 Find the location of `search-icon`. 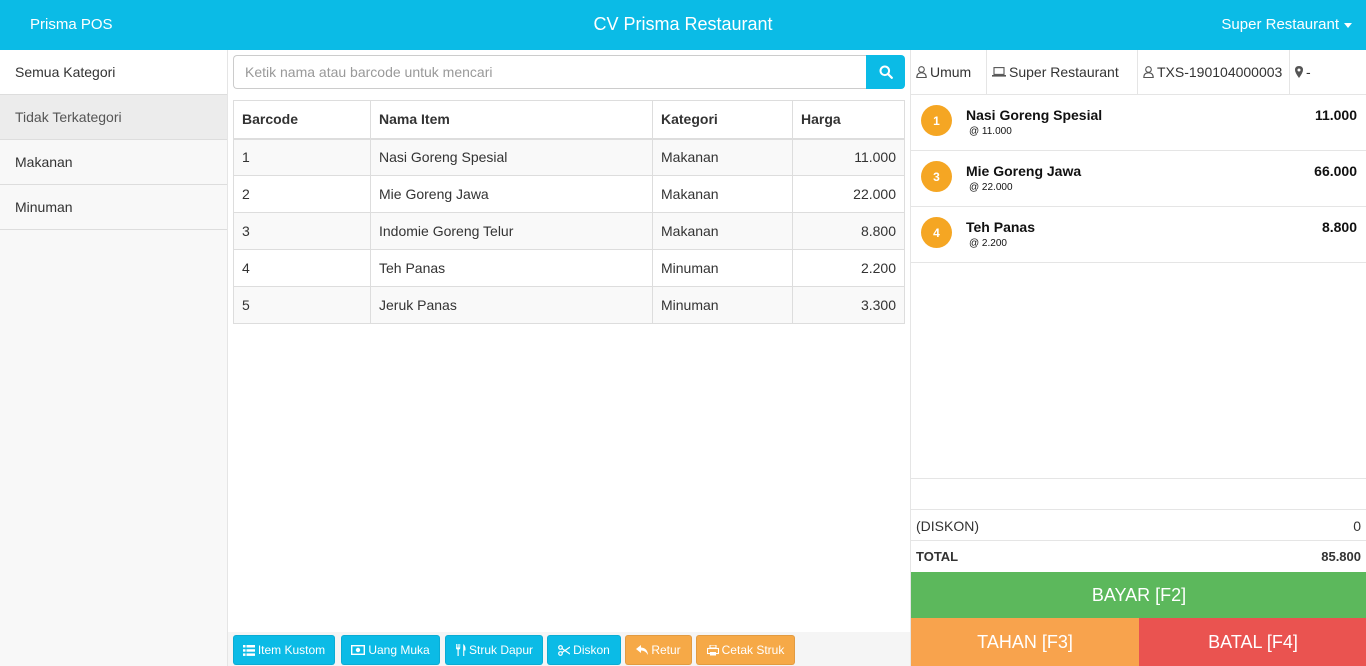

search-icon is located at coordinates (886, 72).